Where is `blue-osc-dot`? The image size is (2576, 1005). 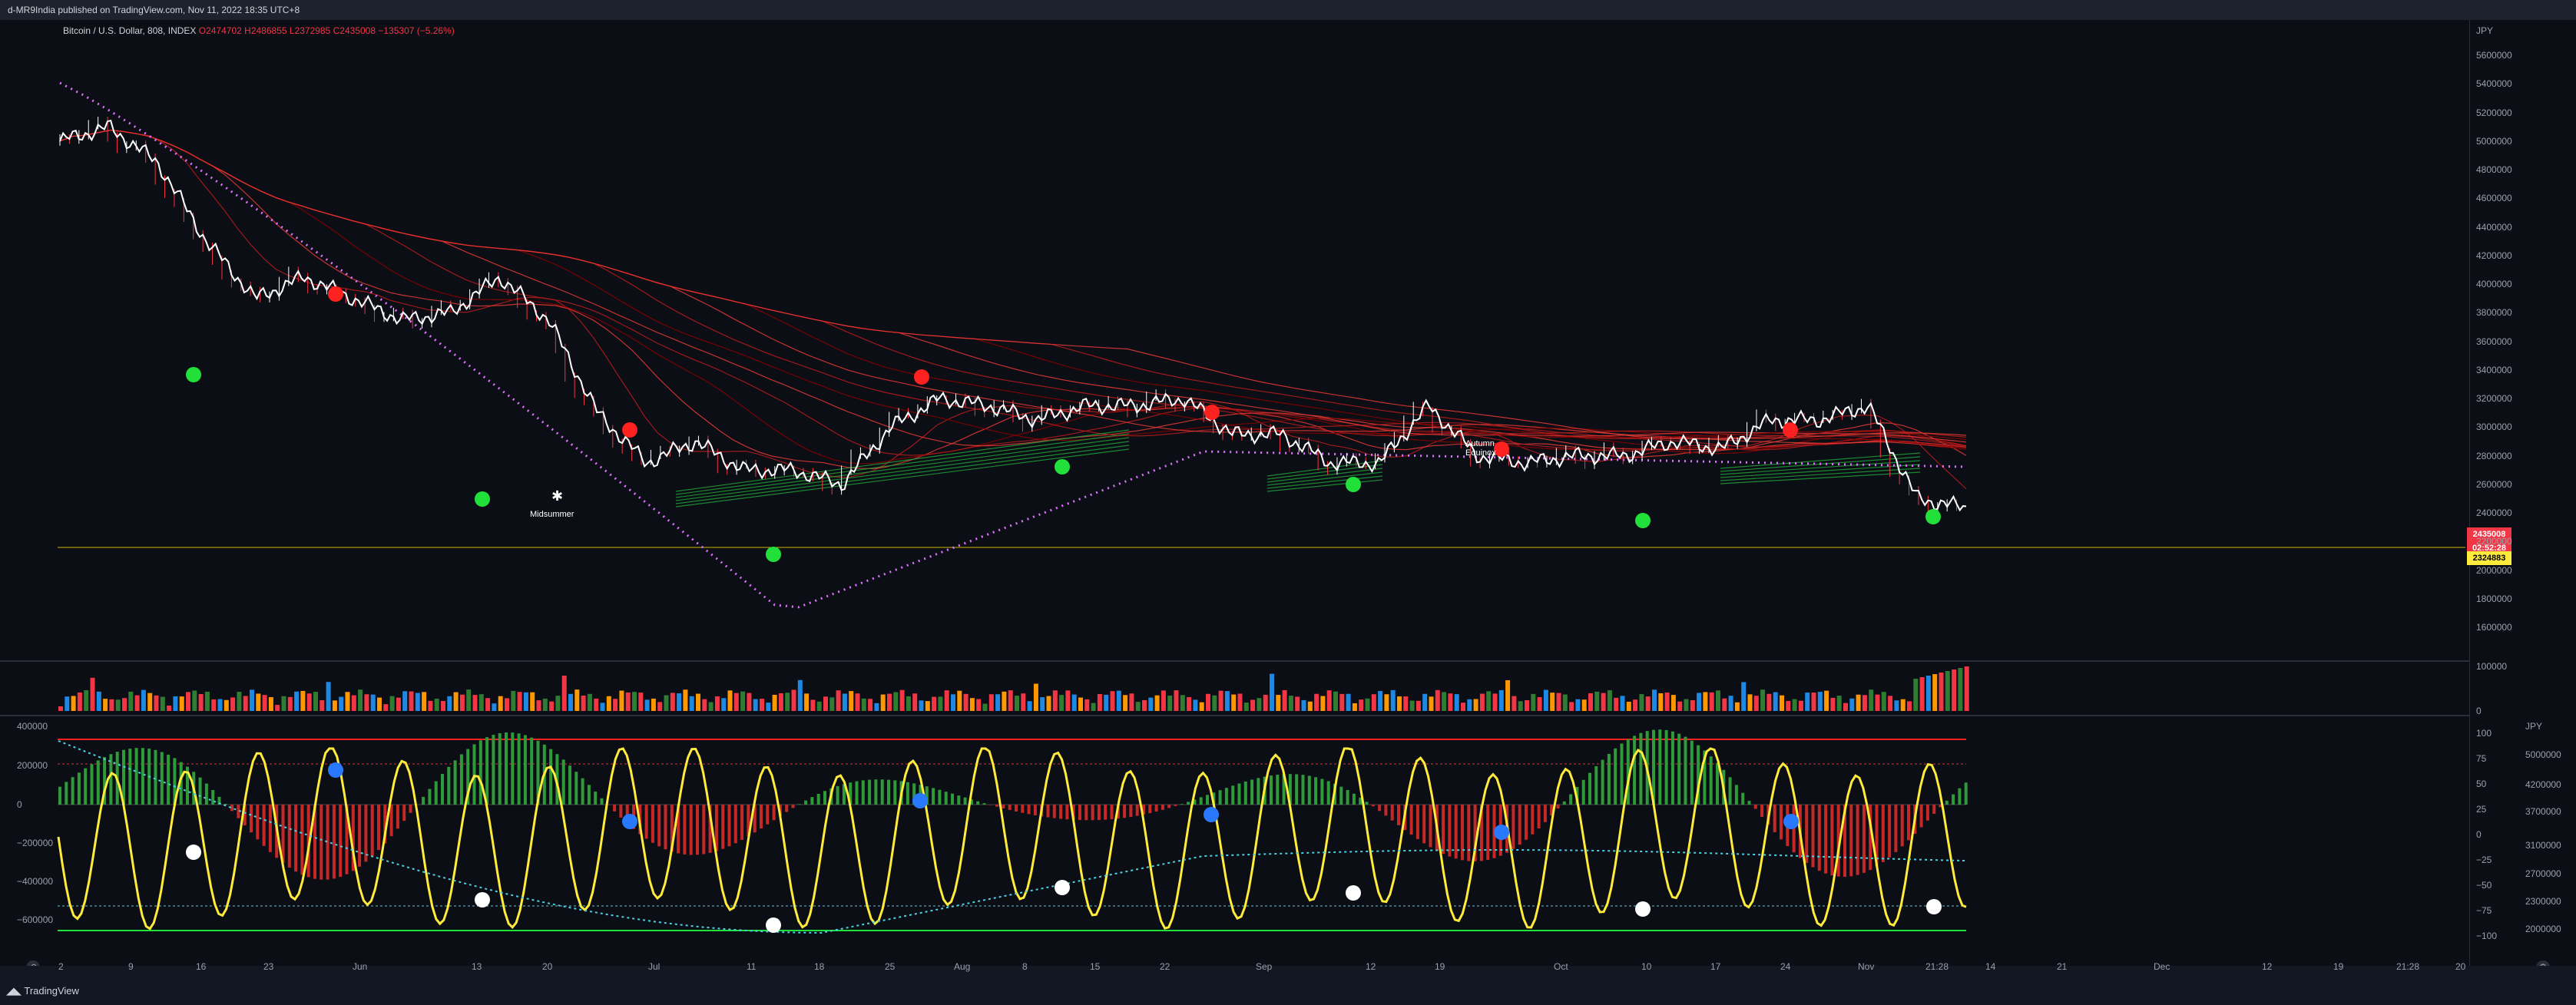 blue-osc-dot is located at coordinates (920, 800).